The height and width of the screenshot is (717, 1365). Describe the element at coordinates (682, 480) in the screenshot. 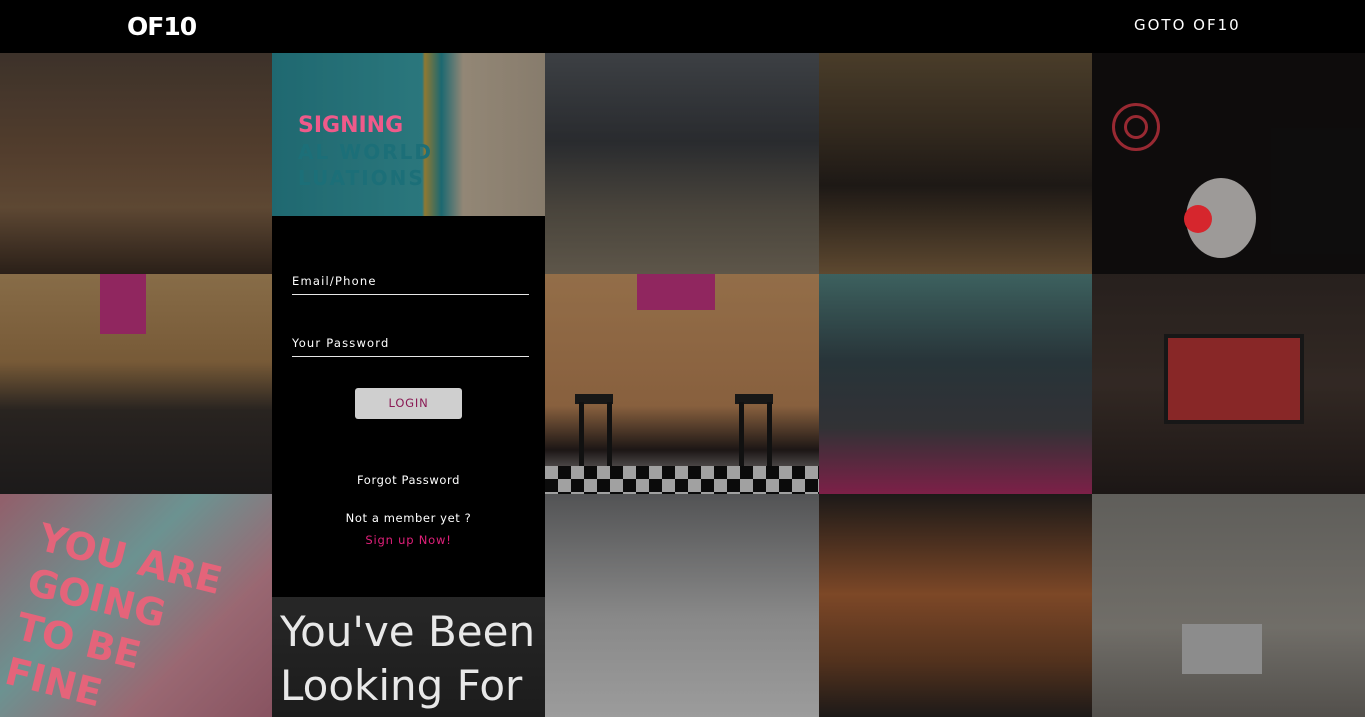

I see `checker-floor` at that location.